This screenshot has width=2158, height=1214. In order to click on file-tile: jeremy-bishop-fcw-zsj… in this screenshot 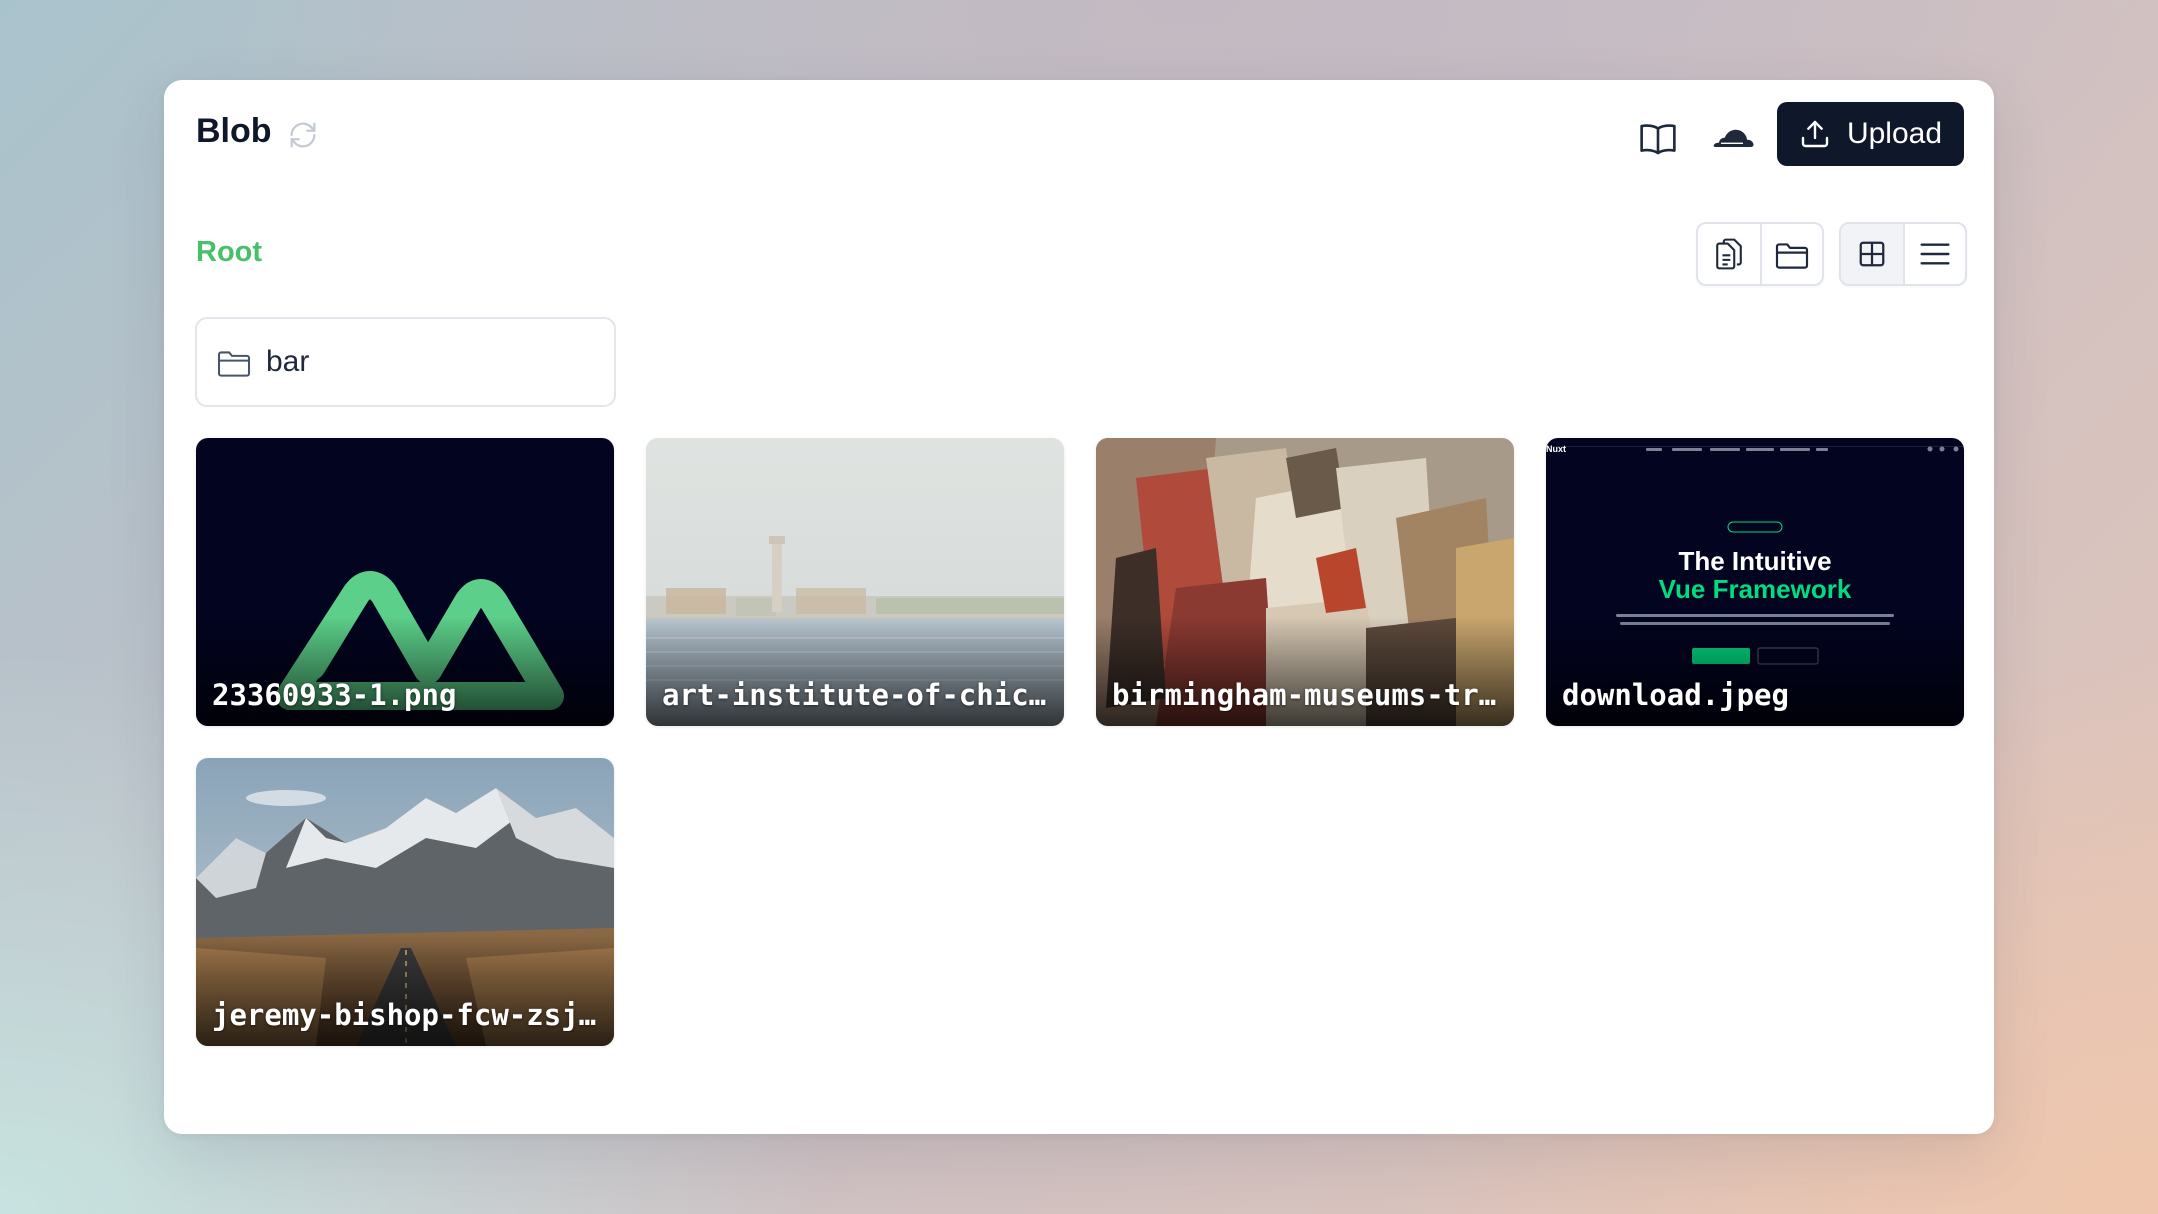, I will do `click(405, 902)`.